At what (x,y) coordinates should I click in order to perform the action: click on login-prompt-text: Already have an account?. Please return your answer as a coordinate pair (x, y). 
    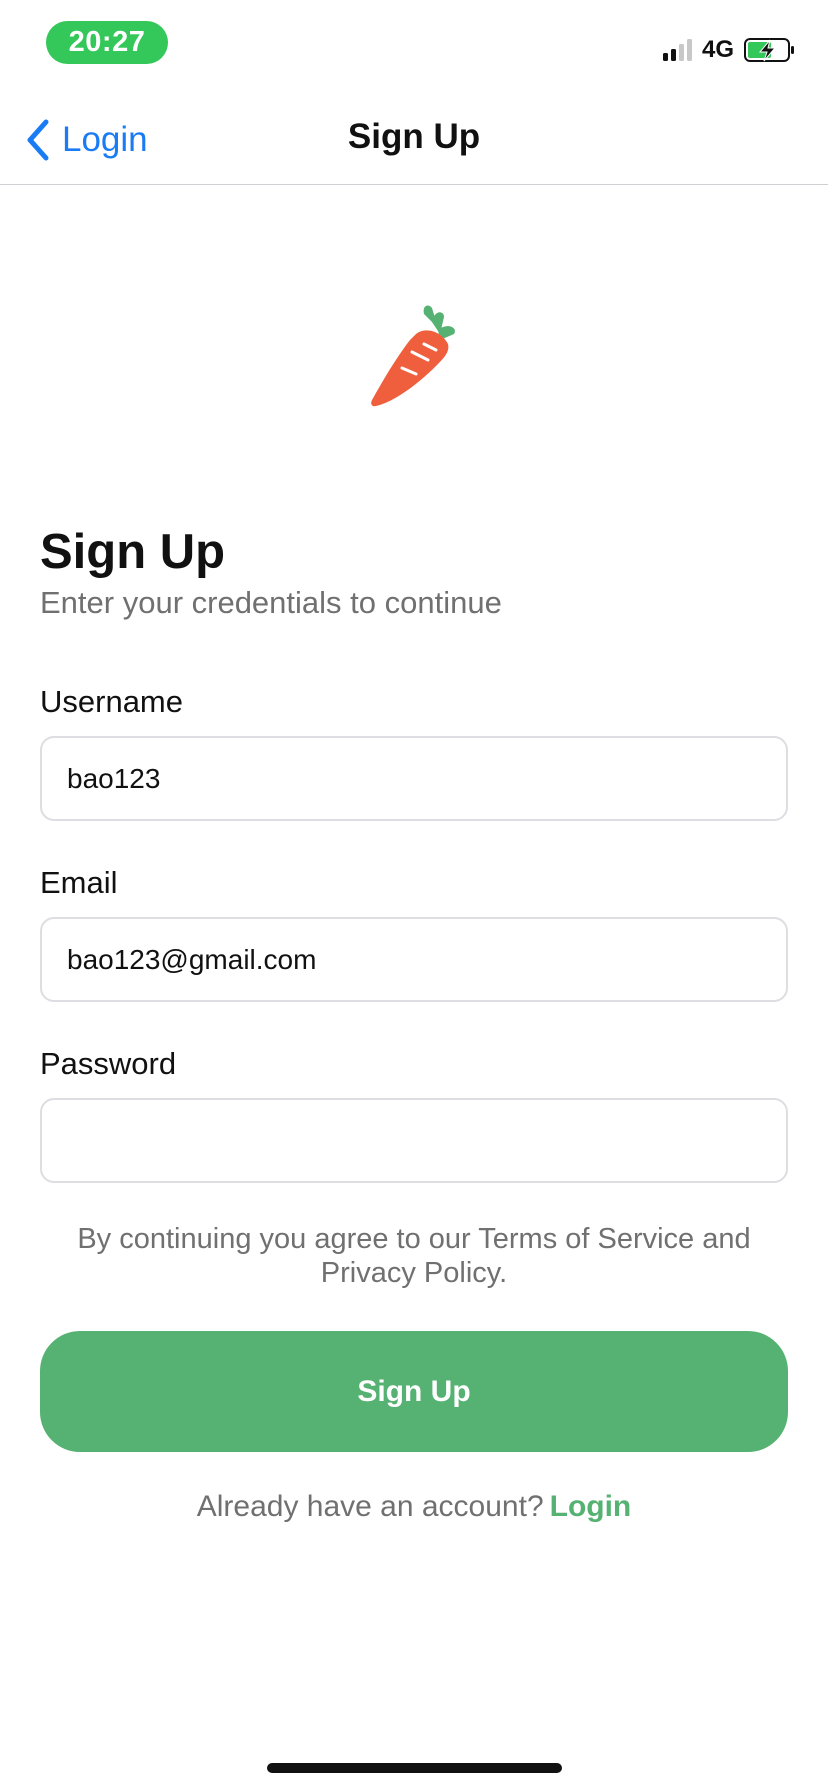
    Looking at the image, I should click on (370, 1506).